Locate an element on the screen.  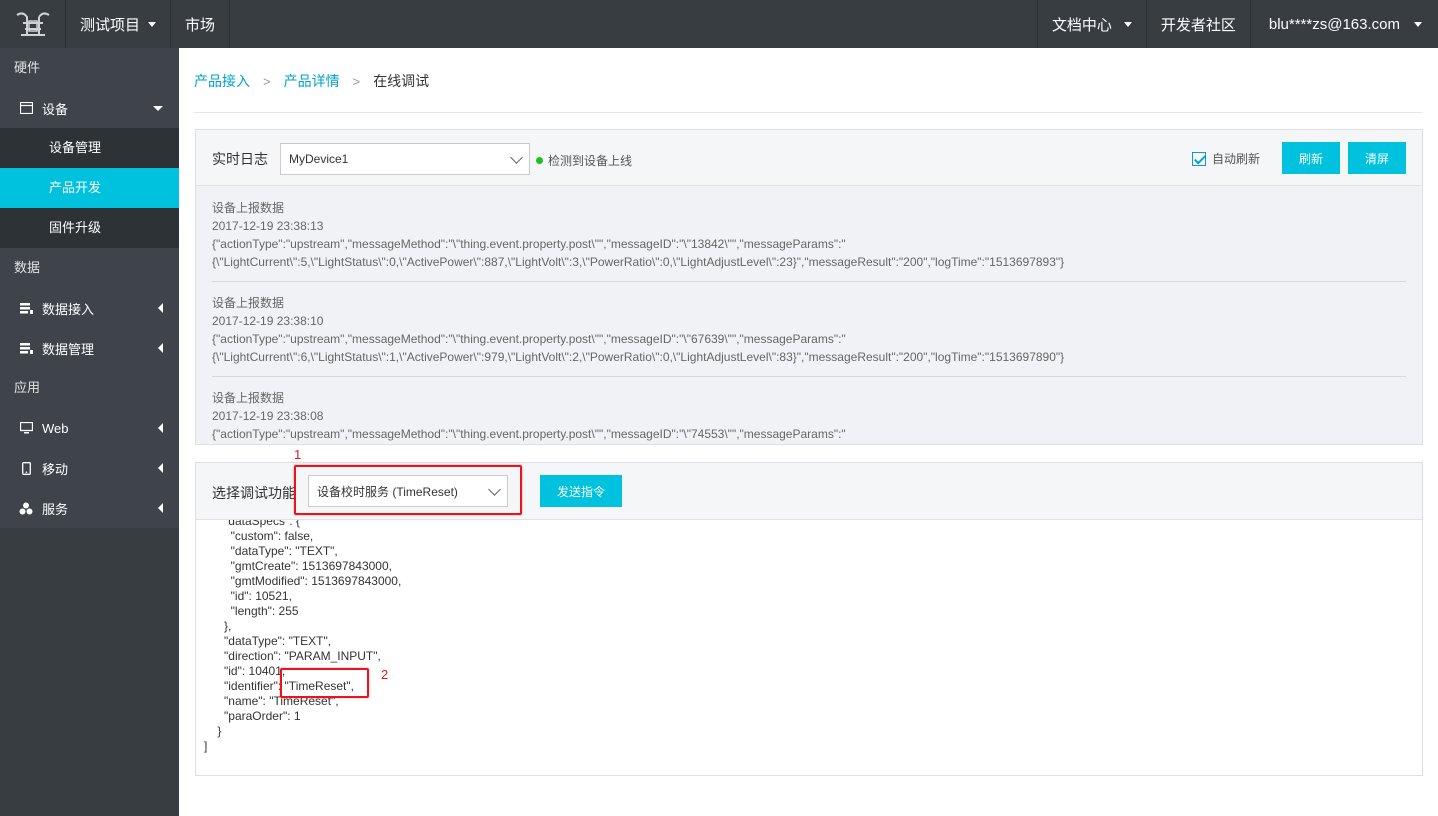
market-link: 市场 is located at coordinates (201, 24).